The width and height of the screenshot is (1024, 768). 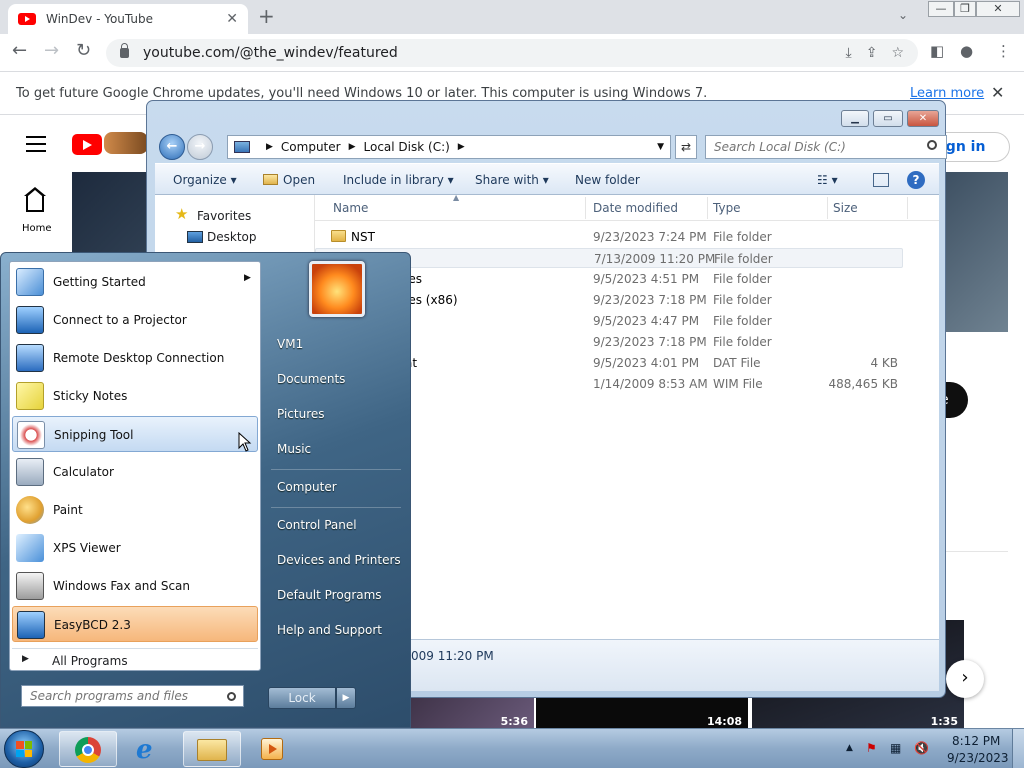 I want to click on new-tab-button: +, so click(x=266, y=16).